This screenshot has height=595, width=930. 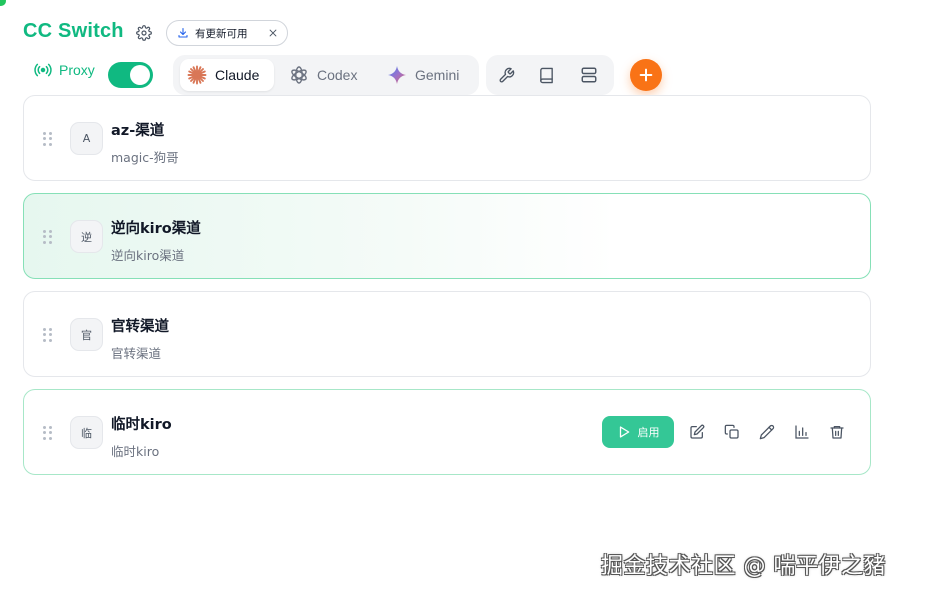 I want to click on docs-button, so click(x=546, y=75).